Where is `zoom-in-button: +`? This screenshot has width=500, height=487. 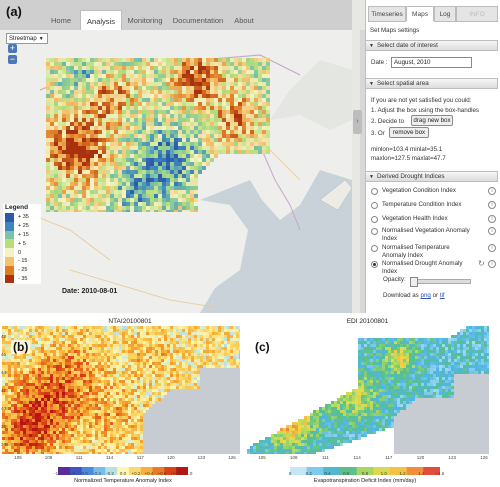 zoom-in-button: + is located at coordinates (12, 48).